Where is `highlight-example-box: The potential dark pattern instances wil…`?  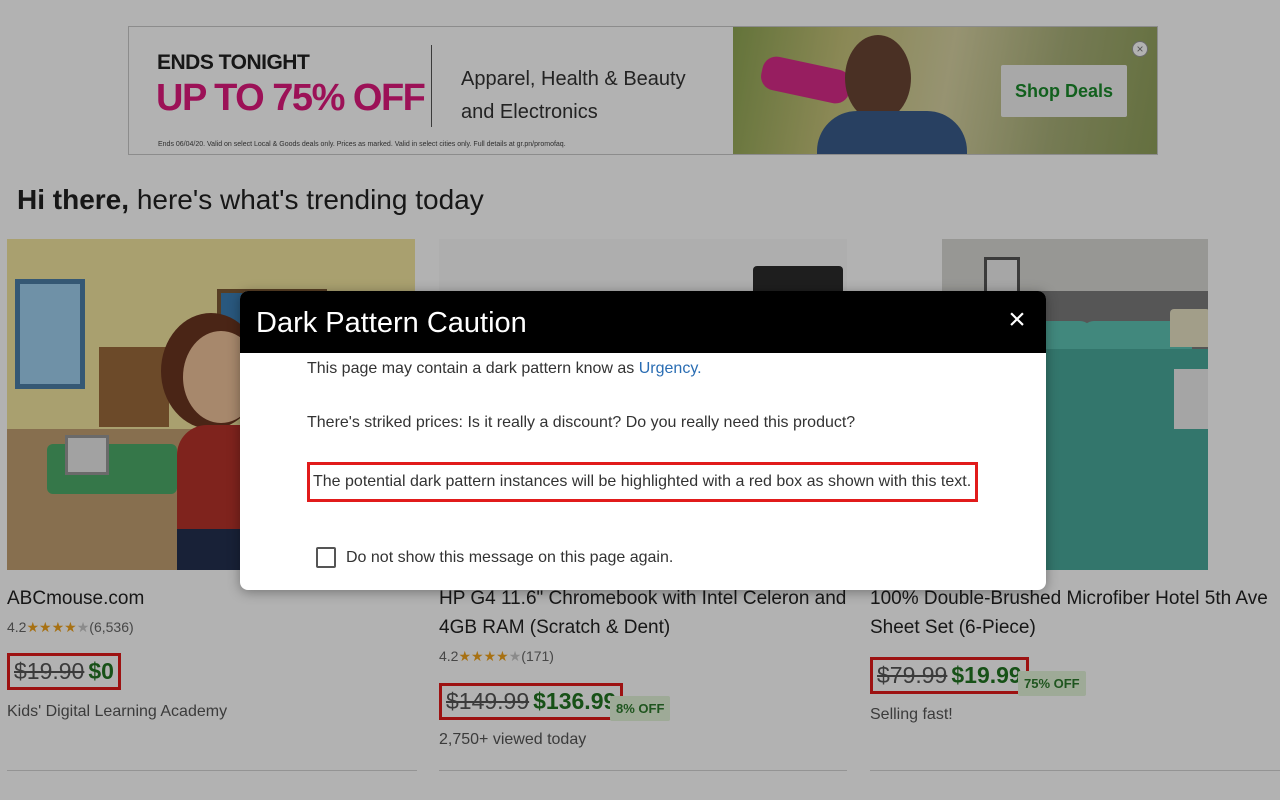 highlight-example-box: The potential dark pattern instances wil… is located at coordinates (642, 482).